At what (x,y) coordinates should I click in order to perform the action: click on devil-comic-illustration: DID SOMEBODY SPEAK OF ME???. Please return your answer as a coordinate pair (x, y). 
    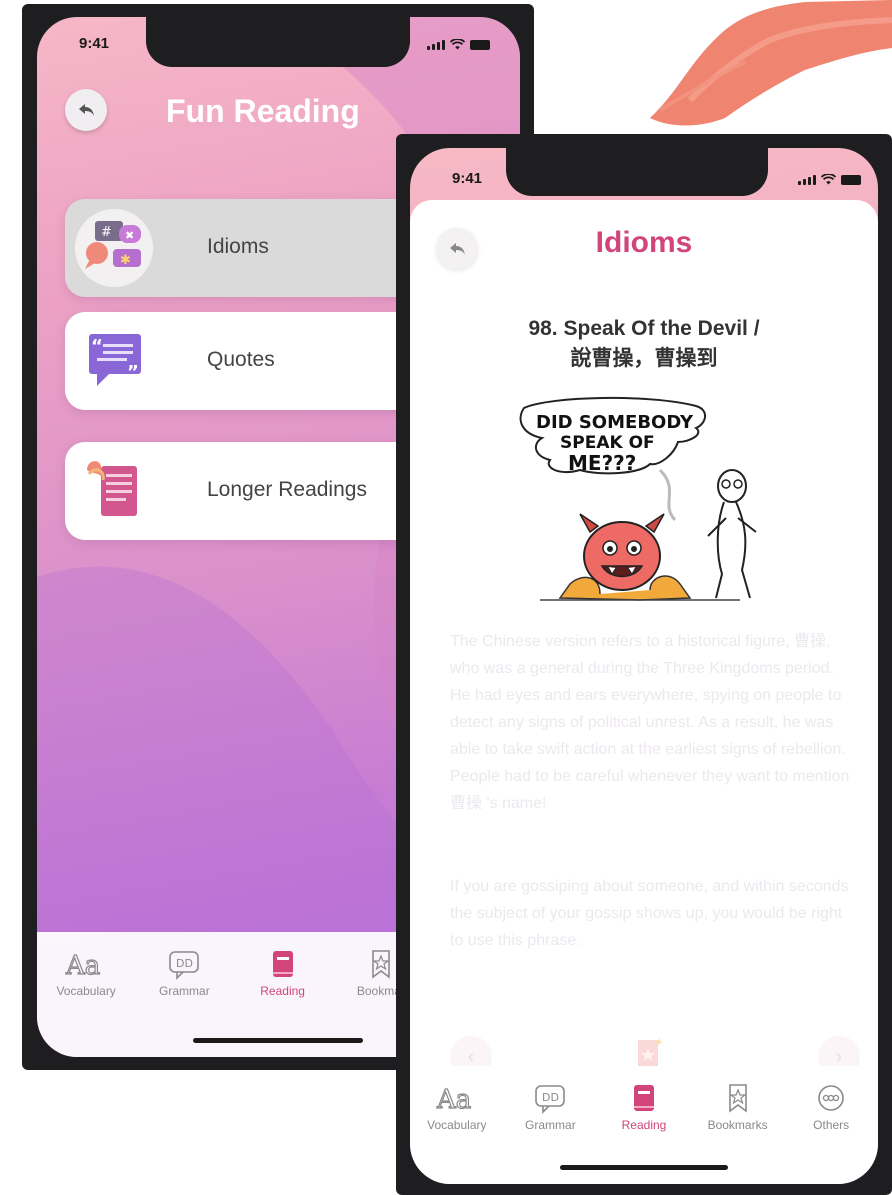
    Looking at the image, I should click on (638, 498).